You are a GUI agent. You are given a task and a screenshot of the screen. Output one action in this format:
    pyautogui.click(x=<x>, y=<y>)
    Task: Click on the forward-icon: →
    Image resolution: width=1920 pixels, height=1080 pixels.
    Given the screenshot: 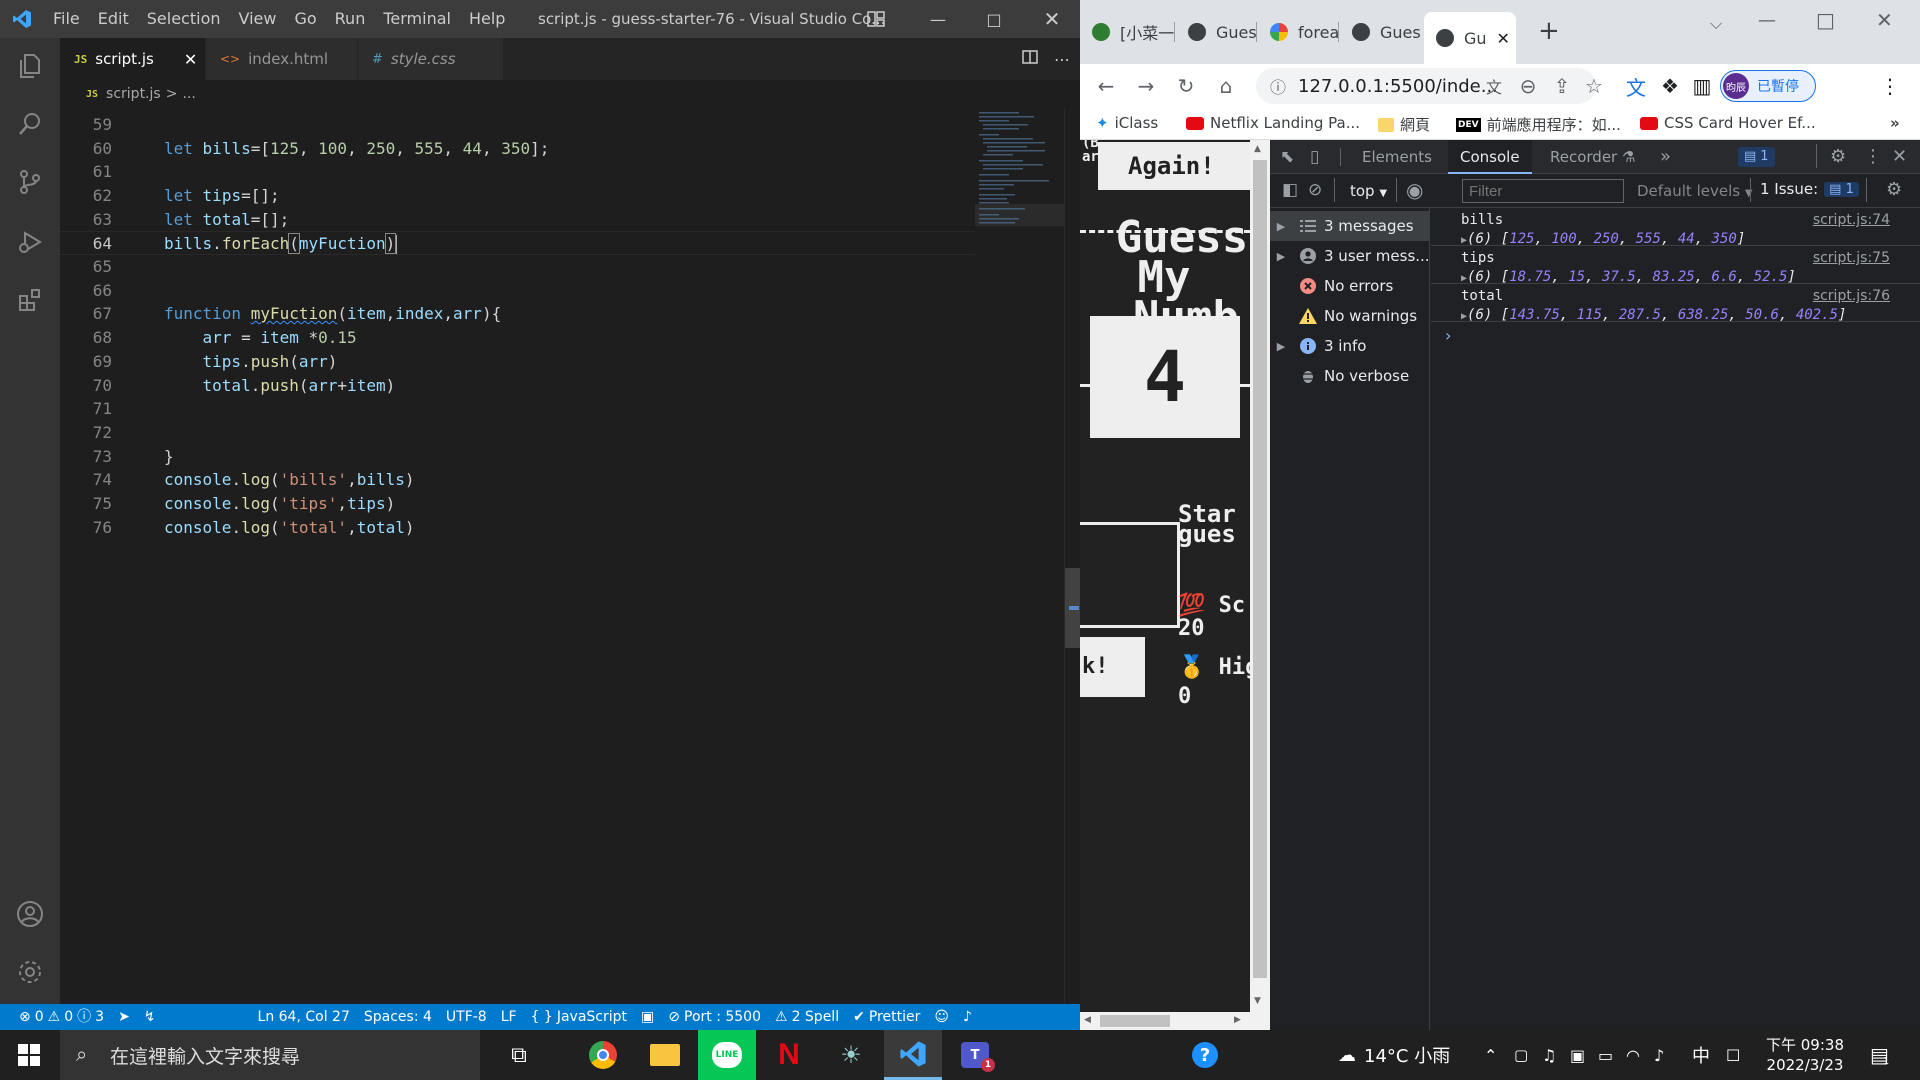 What is the action you would take?
    pyautogui.click(x=1146, y=86)
    